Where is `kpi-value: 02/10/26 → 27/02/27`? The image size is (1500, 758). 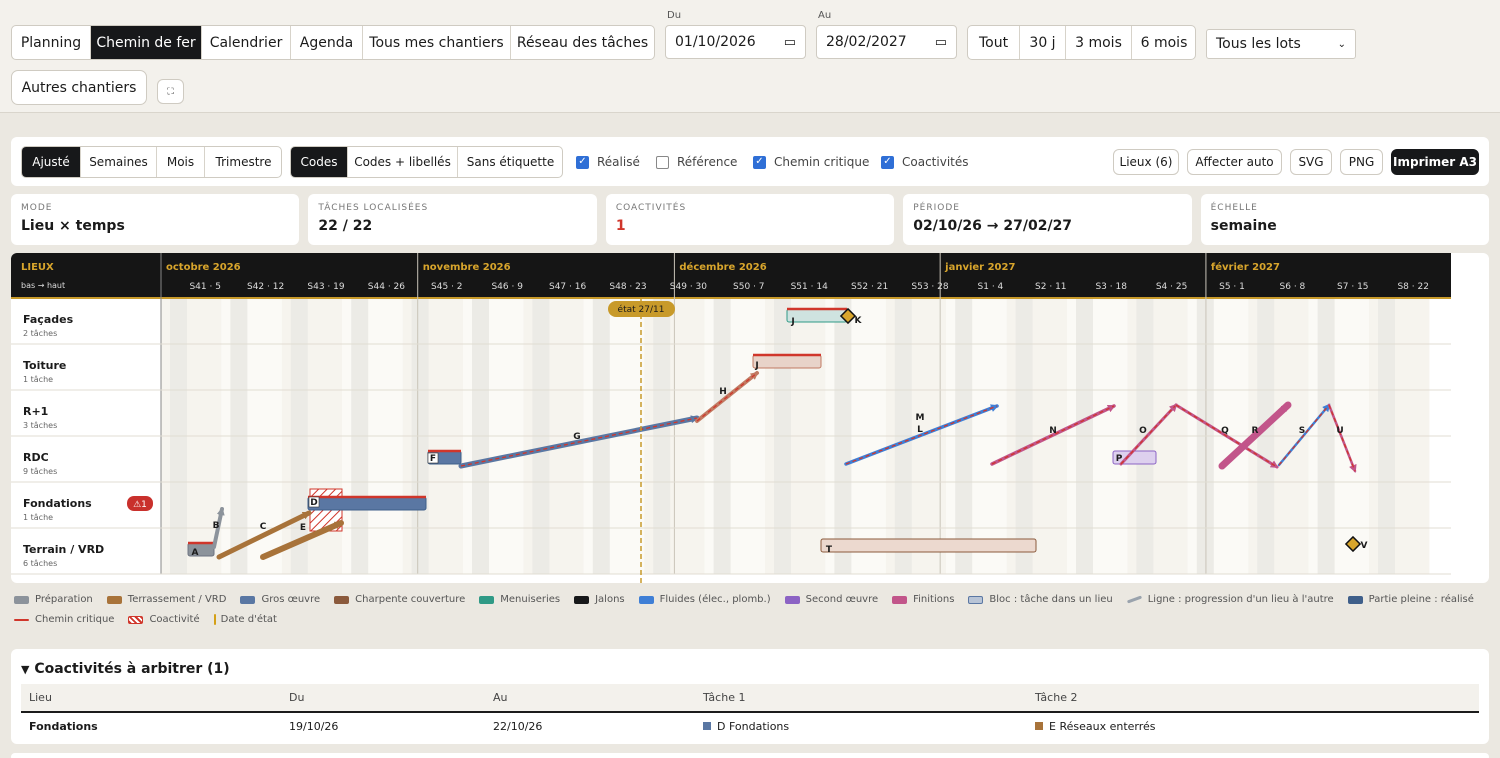
kpi-value: 02/10/26 → 27/02/27 is located at coordinates (993, 226).